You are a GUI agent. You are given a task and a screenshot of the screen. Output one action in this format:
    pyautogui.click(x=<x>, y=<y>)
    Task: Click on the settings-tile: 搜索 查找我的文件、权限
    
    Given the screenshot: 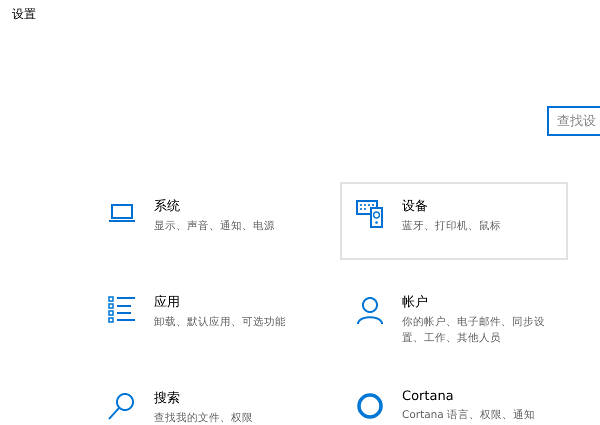 What is the action you would take?
    pyautogui.click(x=206, y=399)
    